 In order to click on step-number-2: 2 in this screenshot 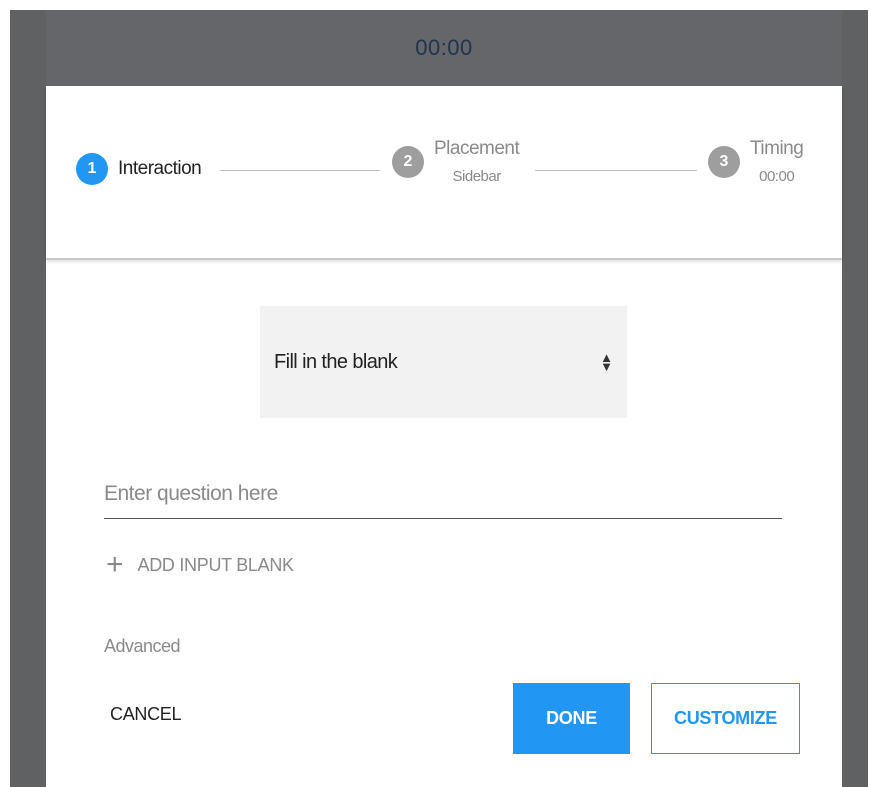, I will do `click(408, 161)`.